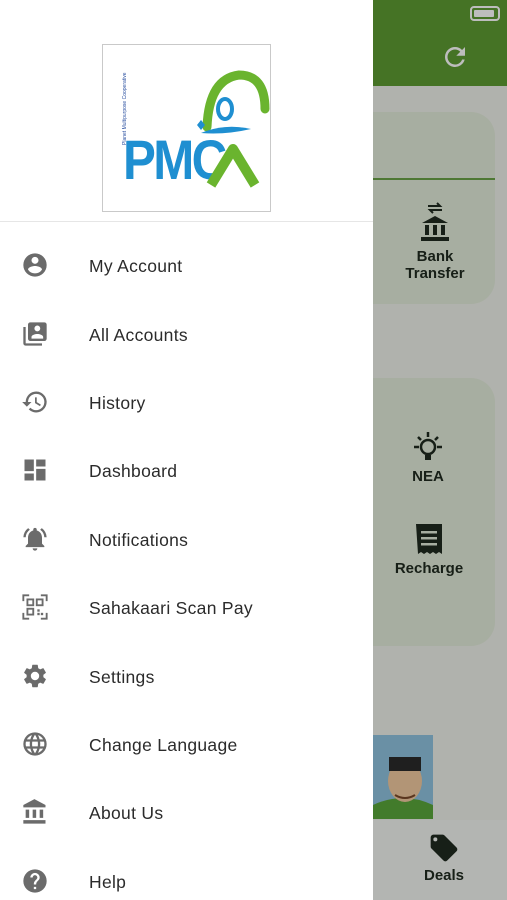 The height and width of the screenshot is (900, 507). Describe the element at coordinates (186, 811) in the screenshot. I see `menu-item-about-us: About Us` at that location.